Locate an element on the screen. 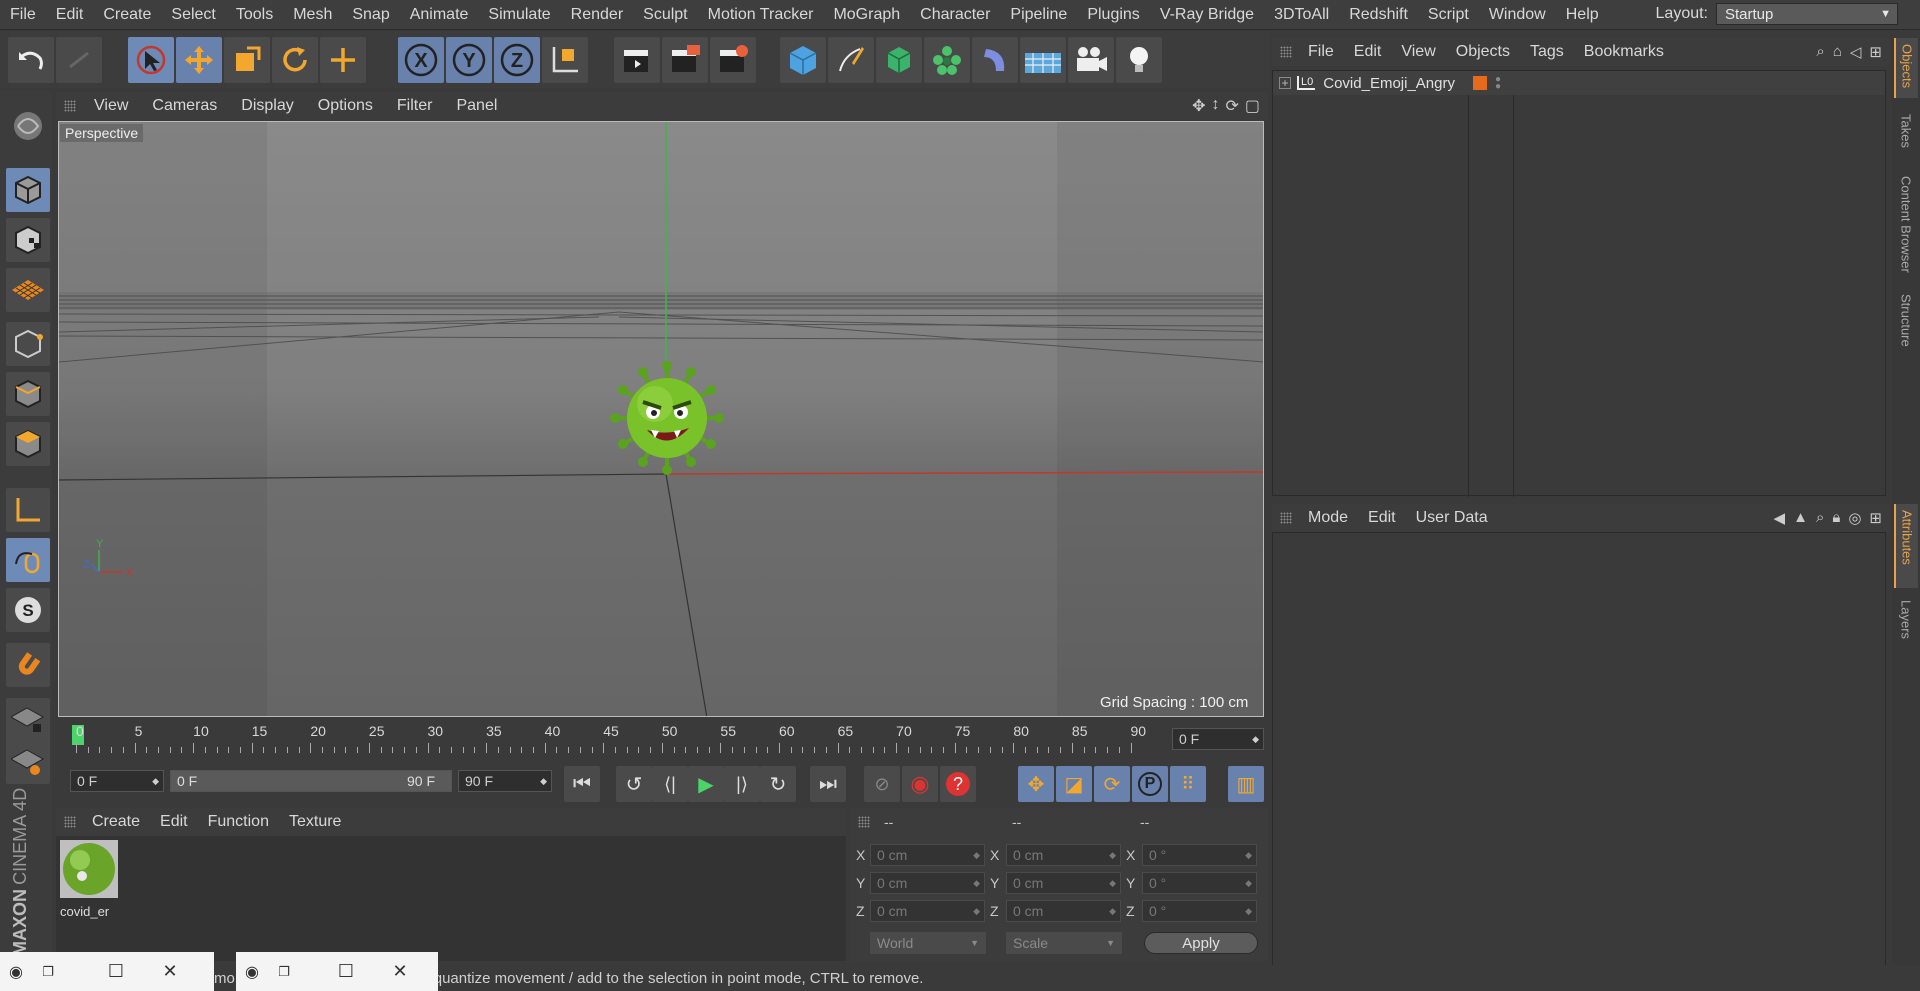  menu-window: Window is located at coordinates (1517, 15).